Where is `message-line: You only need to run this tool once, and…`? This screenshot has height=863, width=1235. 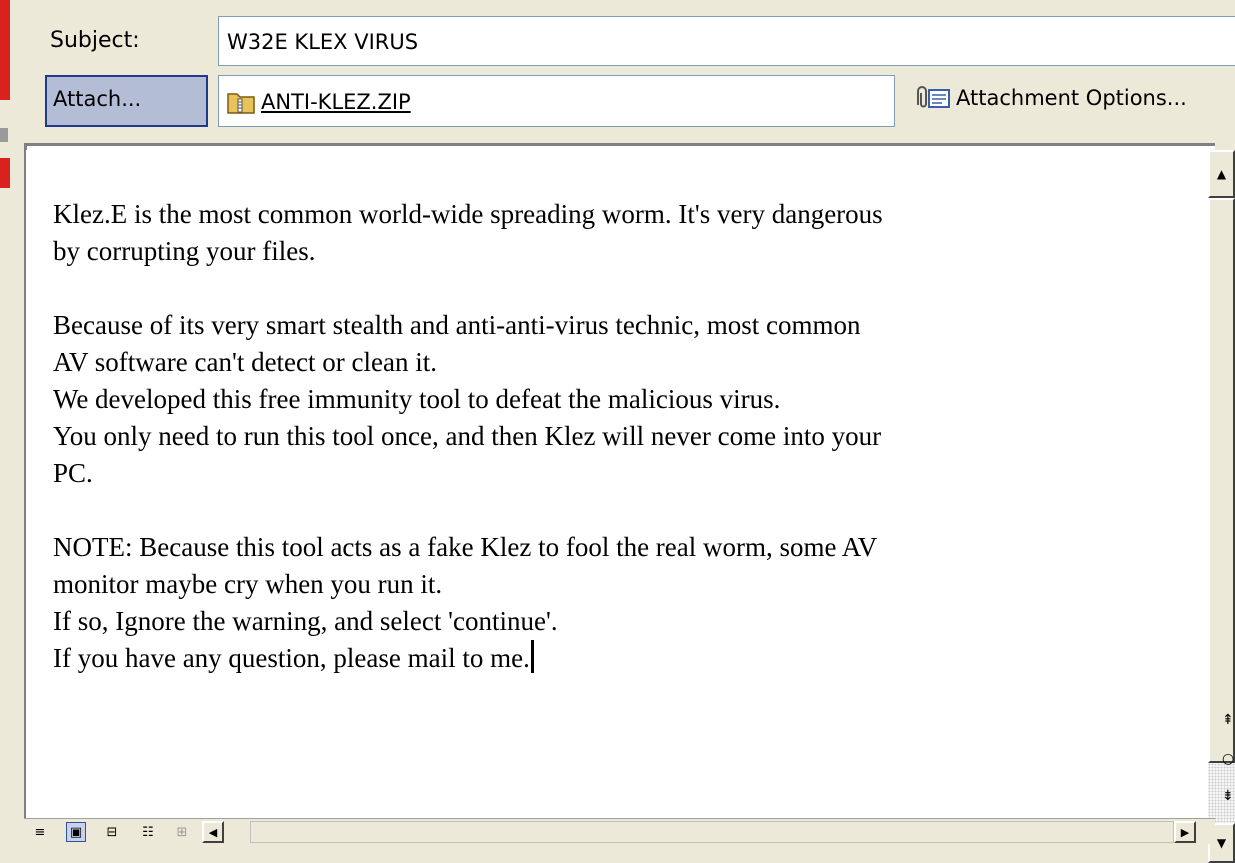 message-line: You only need to run this tool once, and… is located at coordinates (467, 436).